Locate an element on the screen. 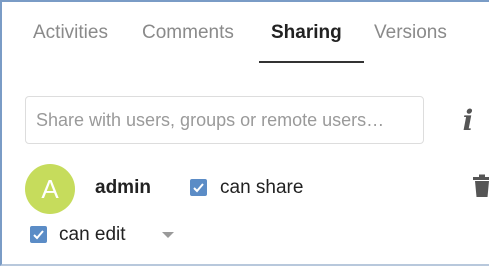 The image size is (489, 266). tab-comments: Comments is located at coordinates (188, 33).